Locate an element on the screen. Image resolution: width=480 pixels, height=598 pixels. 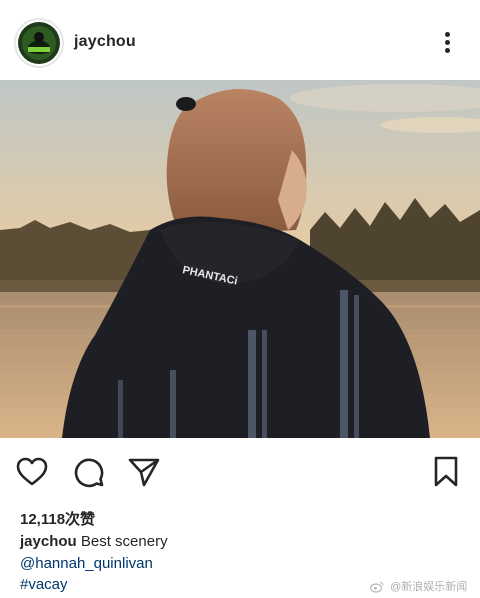
comment-bubble-icon is located at coordinates (89, 473).